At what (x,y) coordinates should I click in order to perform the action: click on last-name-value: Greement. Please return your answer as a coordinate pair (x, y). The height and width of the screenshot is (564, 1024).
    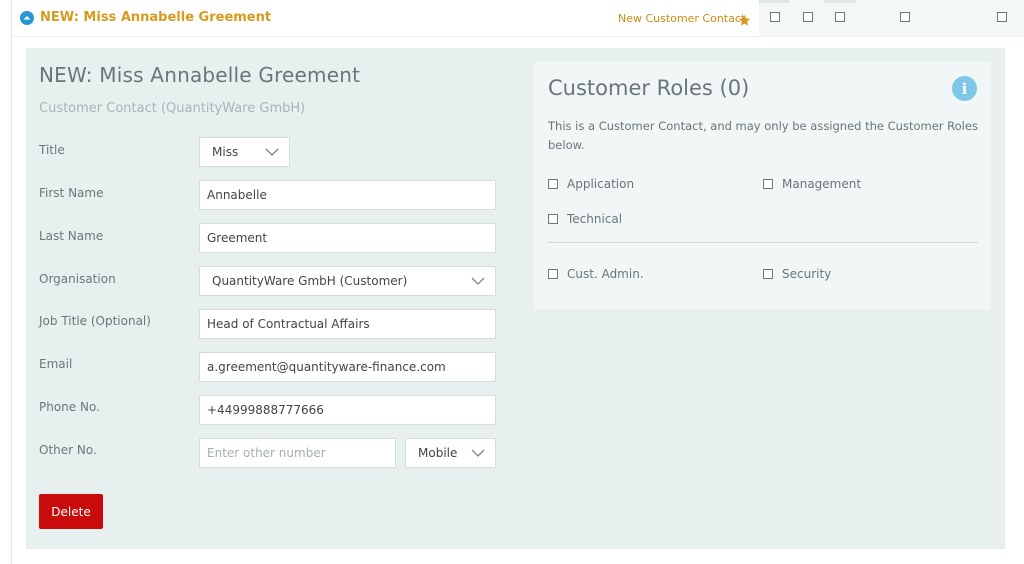
    Looking at the image, I should click on (237, 238).